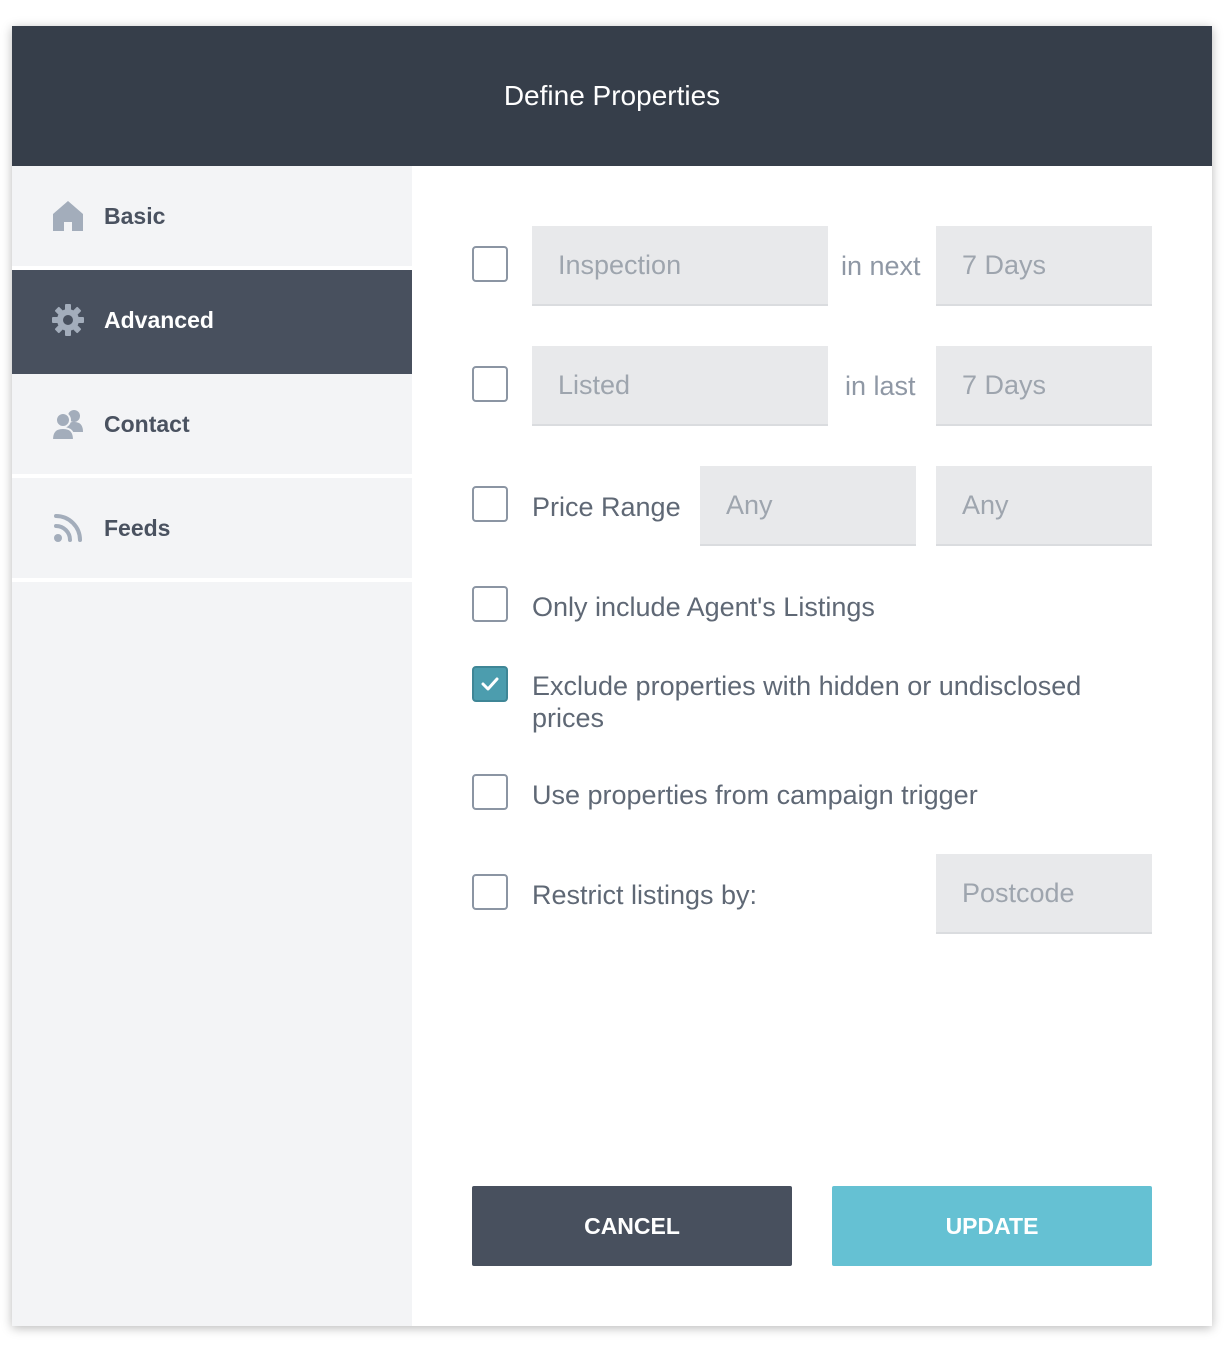 The height and width of the screenshot is (1352, 1224). What do you see at coordinates (212, 530) in the screenshot?
I see `sidebar-item-feeds: Feeds` at bounding box center [212, 530].